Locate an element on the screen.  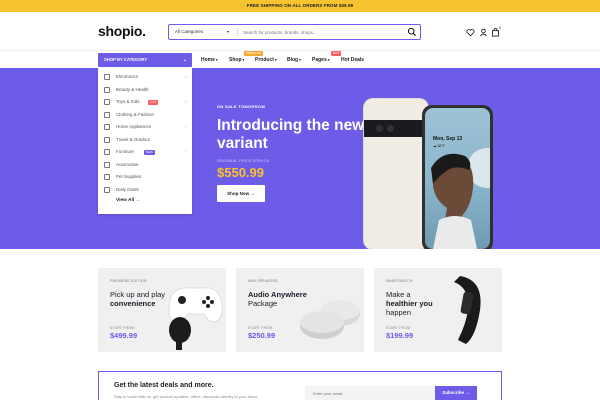
category-button-label: SHOP BY CATEGORY is located at coordinates (126, 59).